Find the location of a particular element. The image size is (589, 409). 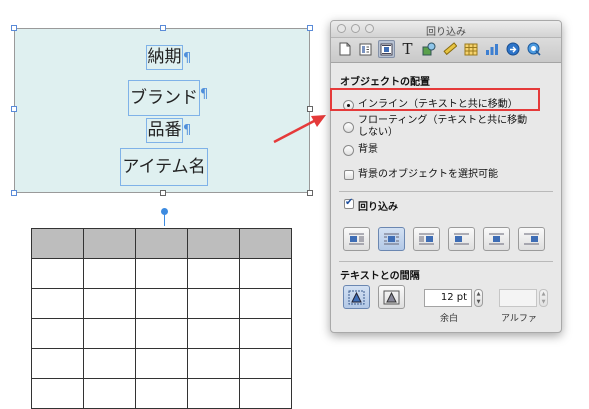

placement-floating-radio is located at coordinates (348, 127).